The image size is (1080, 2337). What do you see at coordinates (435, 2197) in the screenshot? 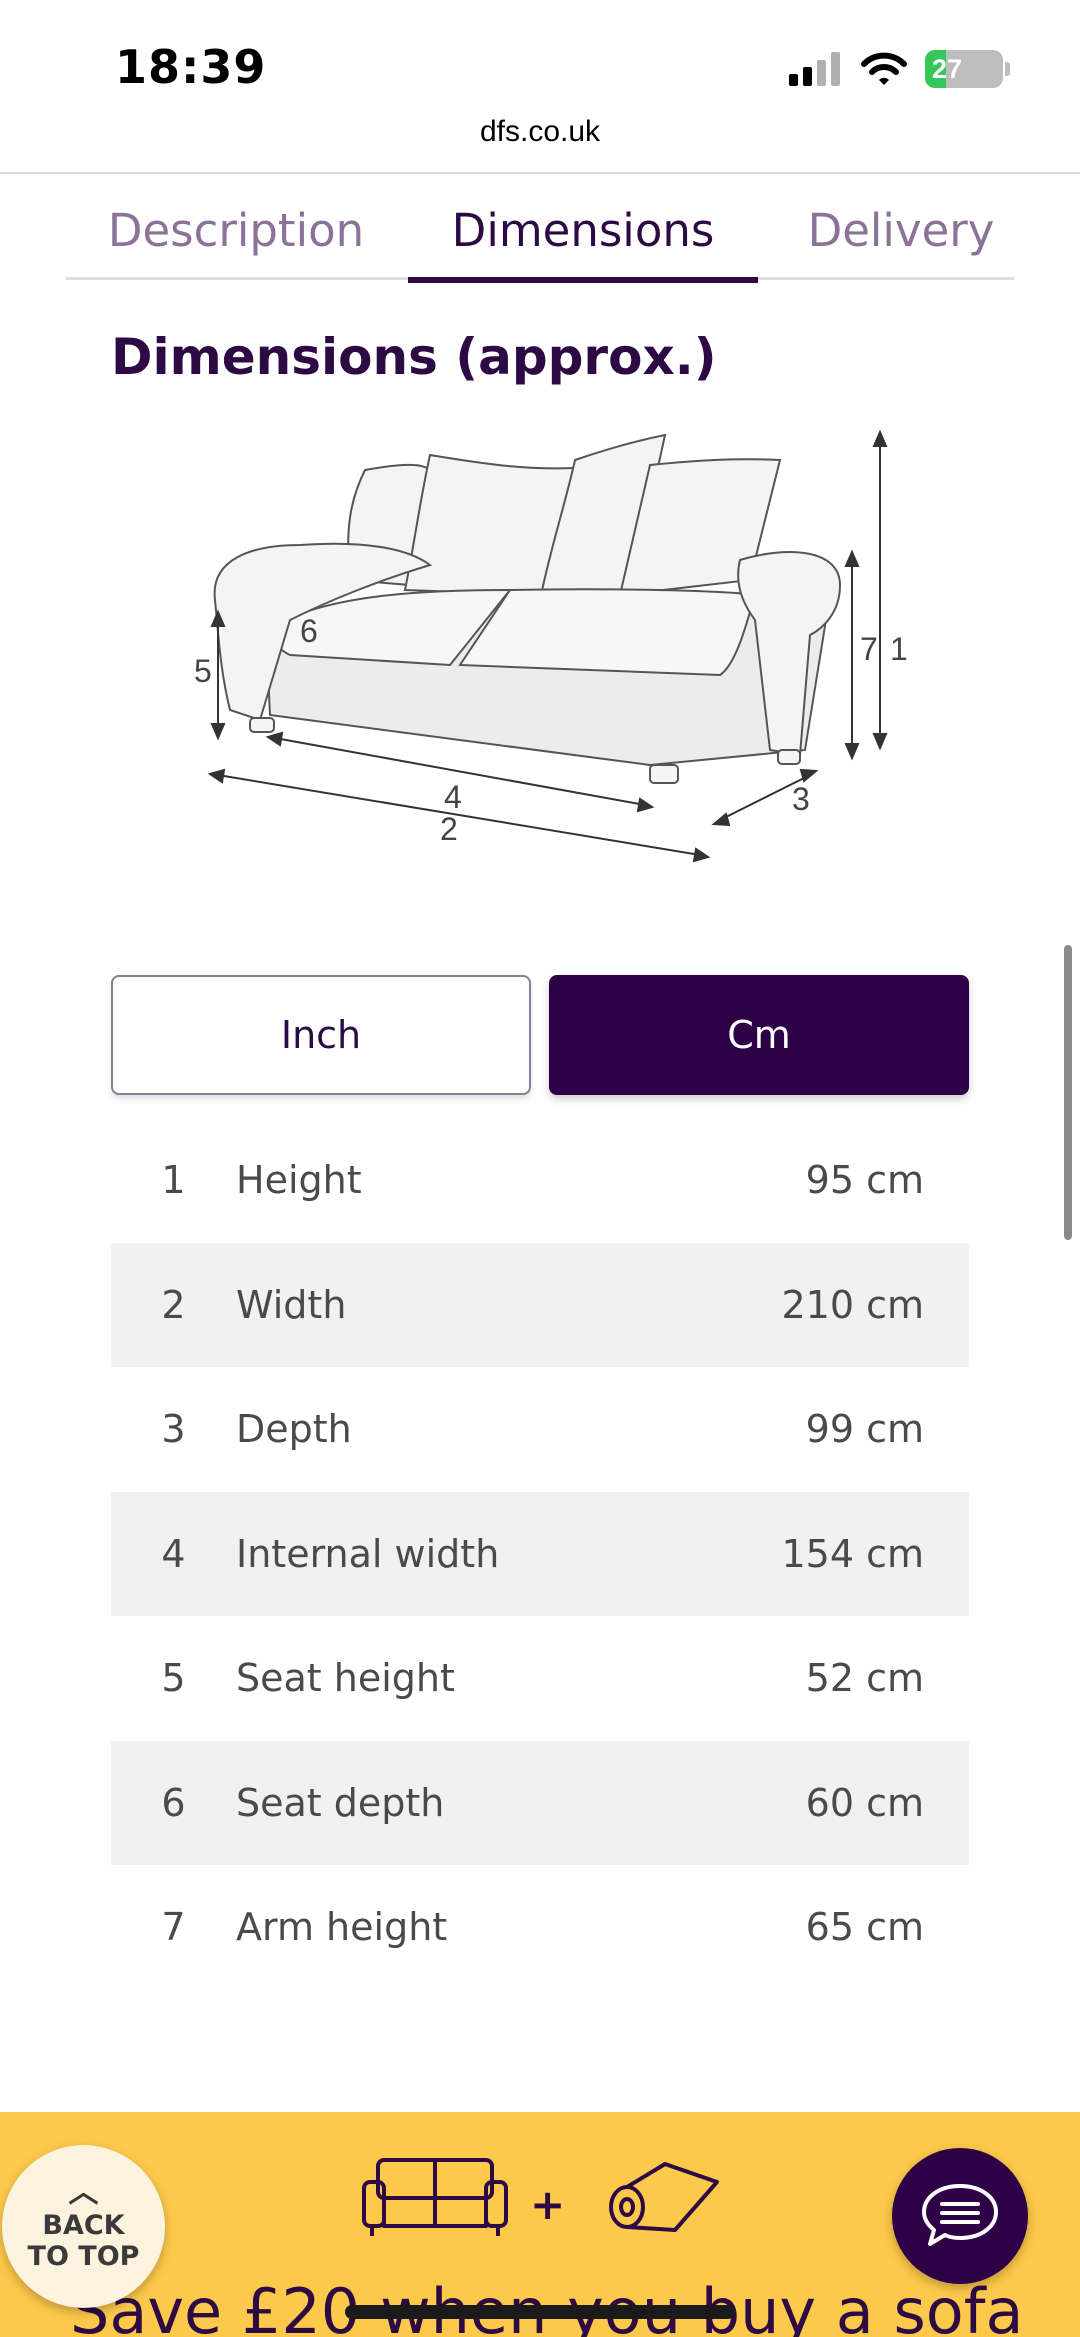
I see `sofa-icon` at bounding box center [435, 2197].